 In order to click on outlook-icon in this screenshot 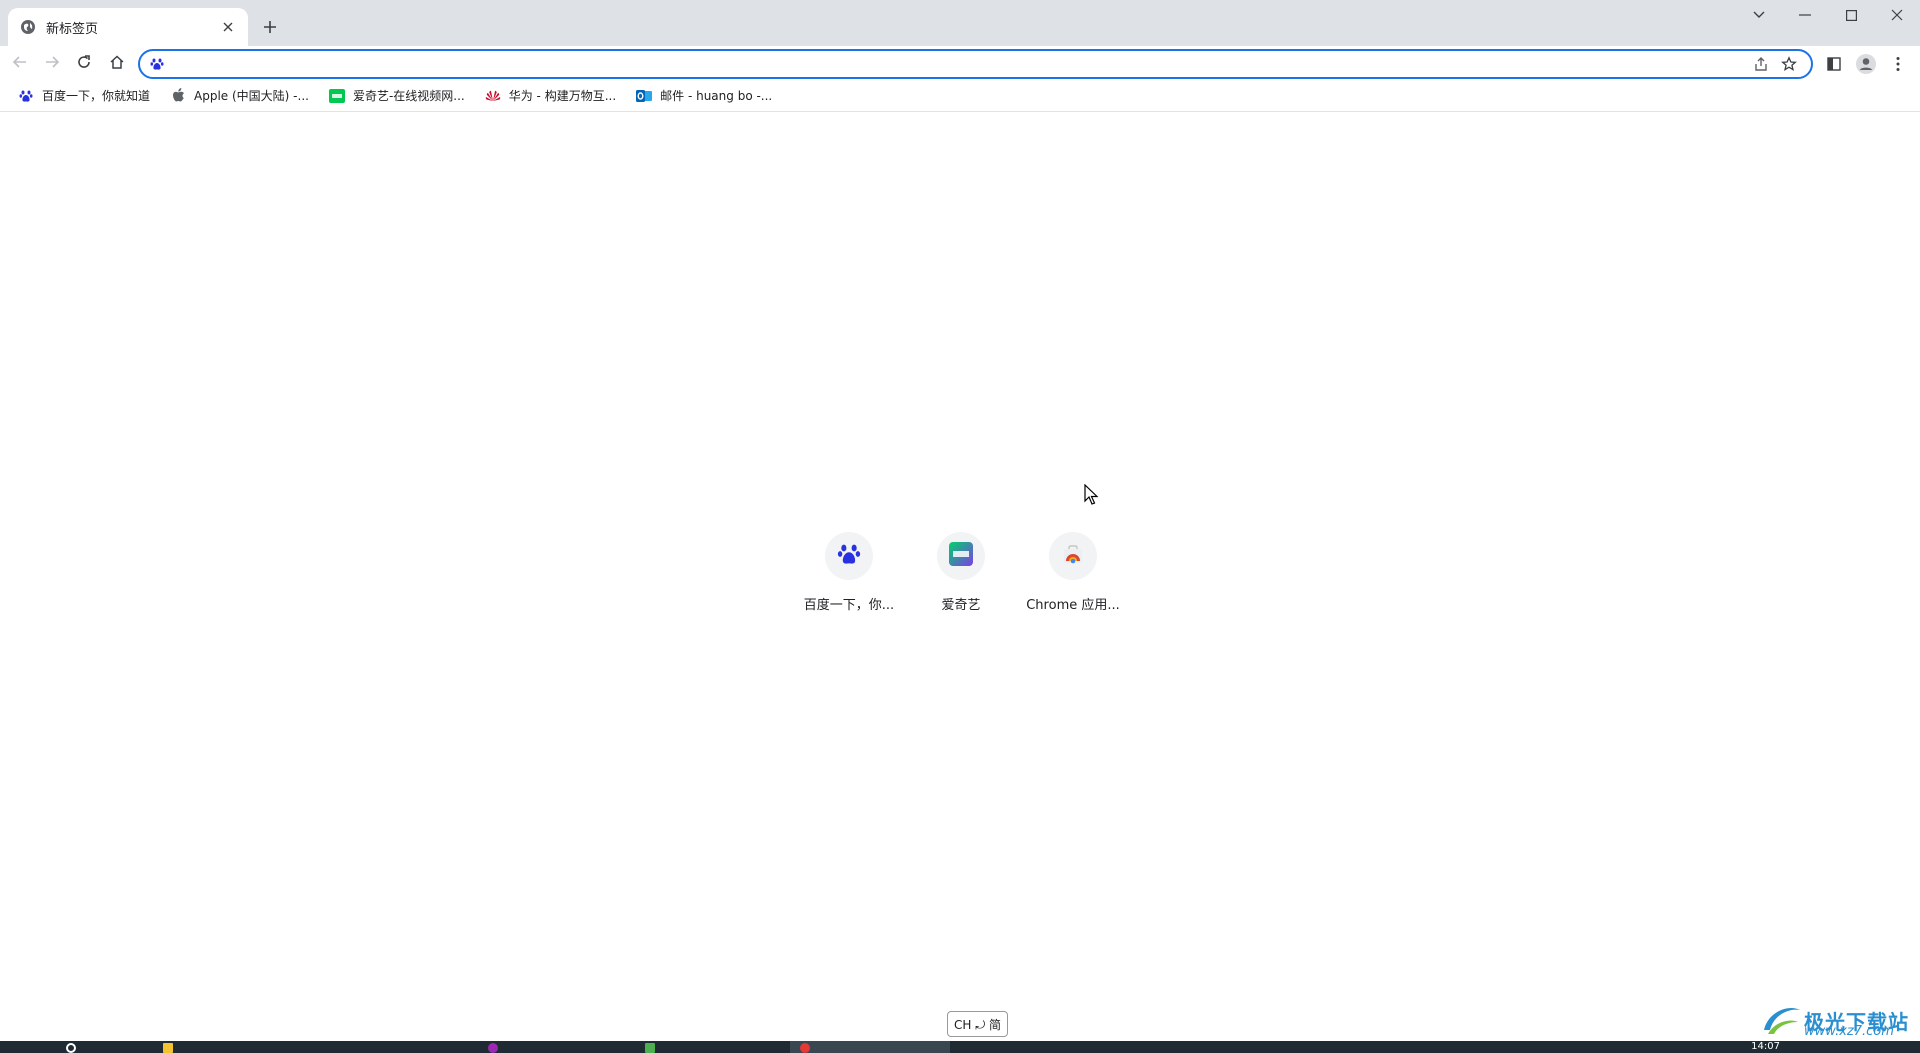, I will do `click(644, 96)`.